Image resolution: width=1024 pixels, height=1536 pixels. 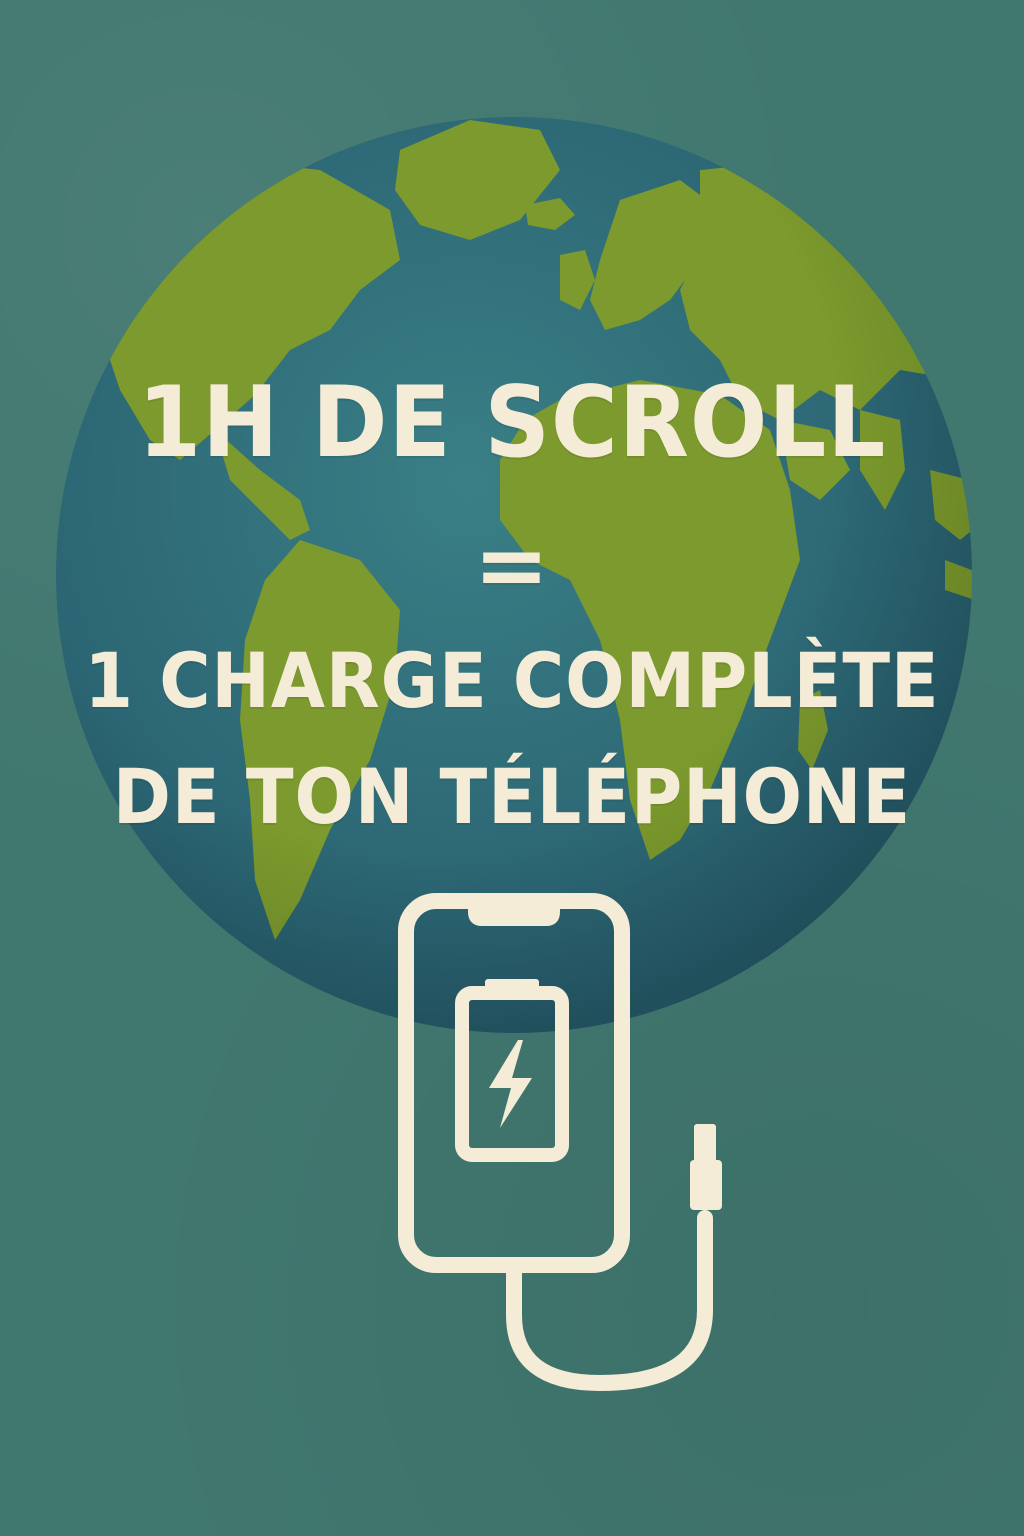 I want to click on headline-line-3: 1 CHARGE COMPLÈTE, so click(x=512, y=680).